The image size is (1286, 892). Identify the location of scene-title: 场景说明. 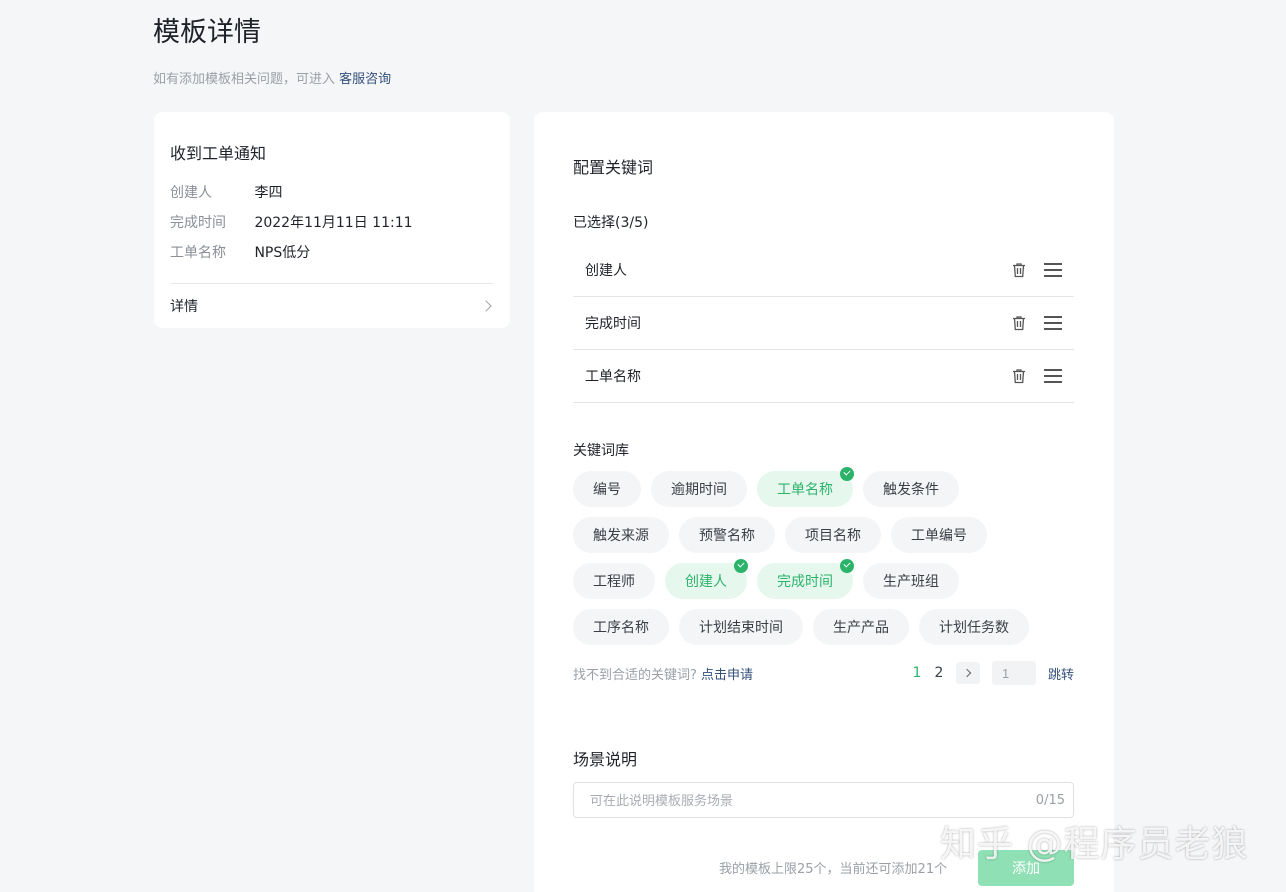
(605, 759).